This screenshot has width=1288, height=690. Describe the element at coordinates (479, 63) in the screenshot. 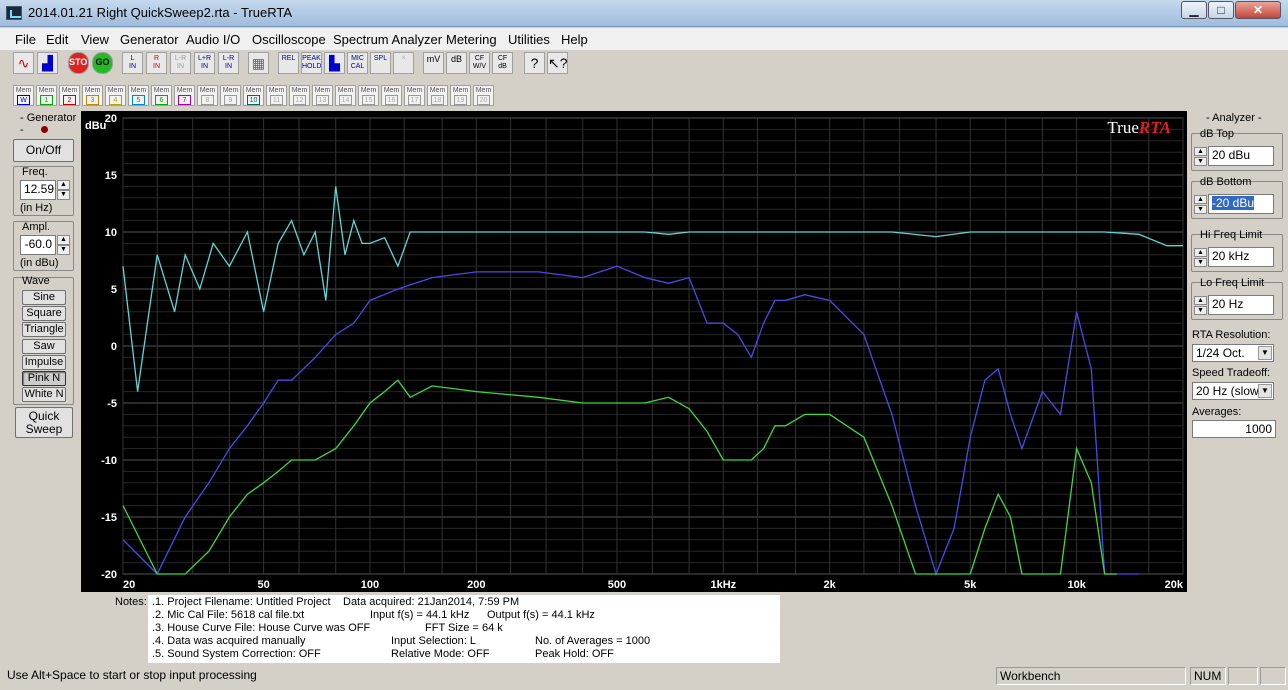

I see `cf-wv-button: CF W/V` at that location.